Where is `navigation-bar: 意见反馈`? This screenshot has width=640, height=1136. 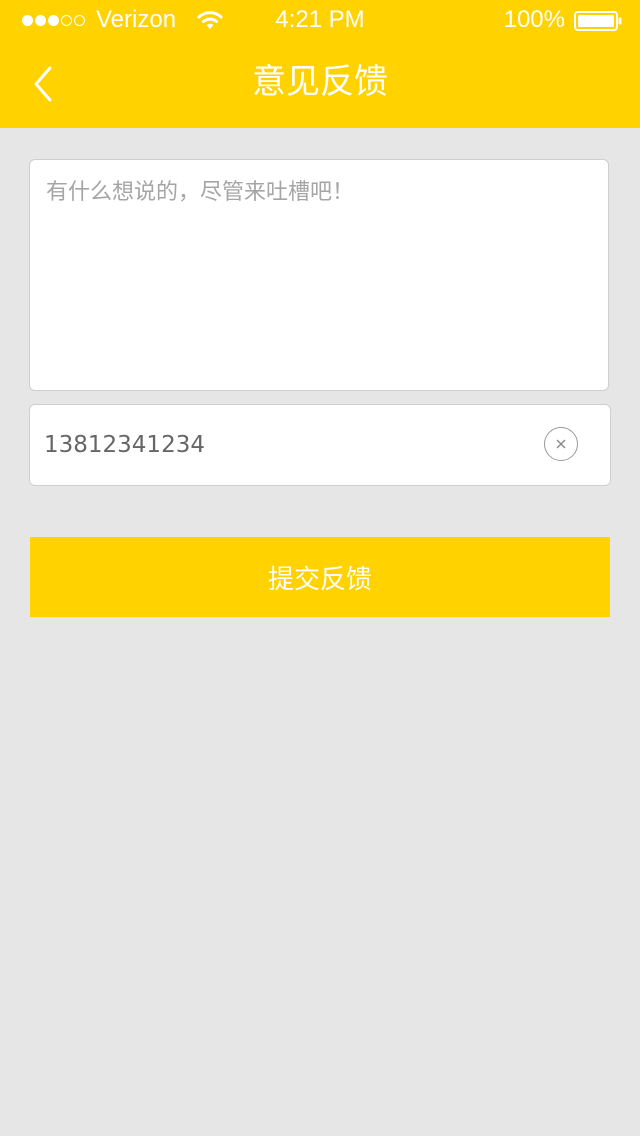 navigation-bar: 意见反馈 is located at coordinates (320, 84).